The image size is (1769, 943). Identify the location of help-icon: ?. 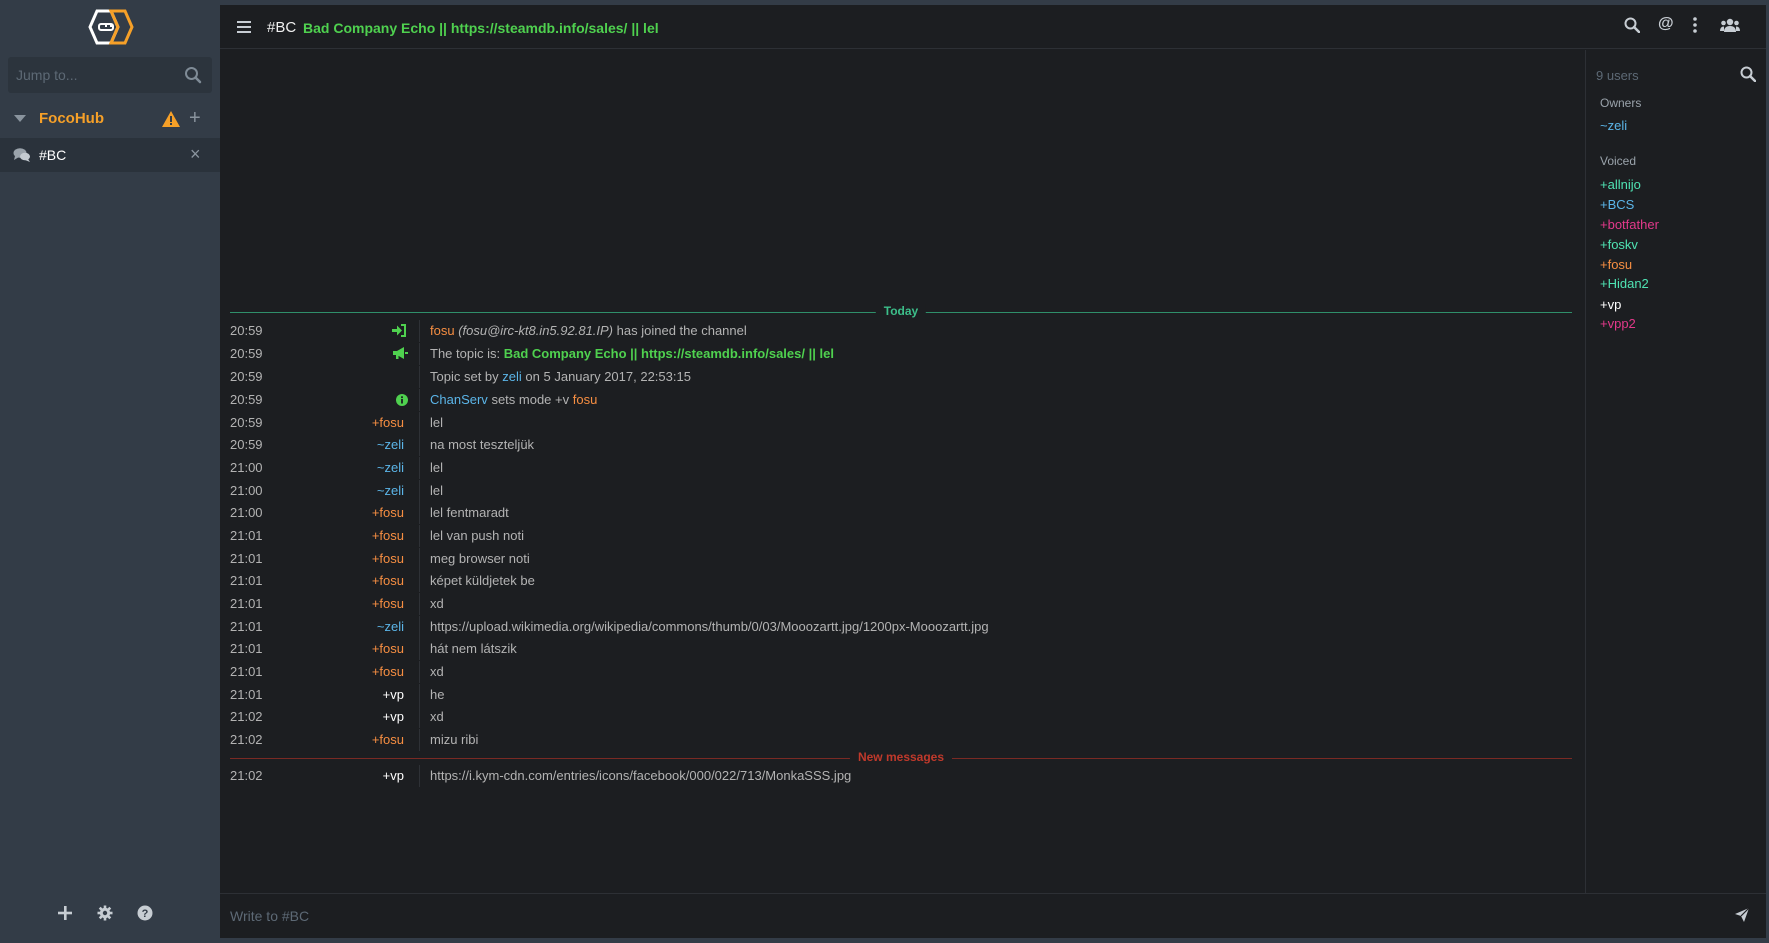
(145, 914).